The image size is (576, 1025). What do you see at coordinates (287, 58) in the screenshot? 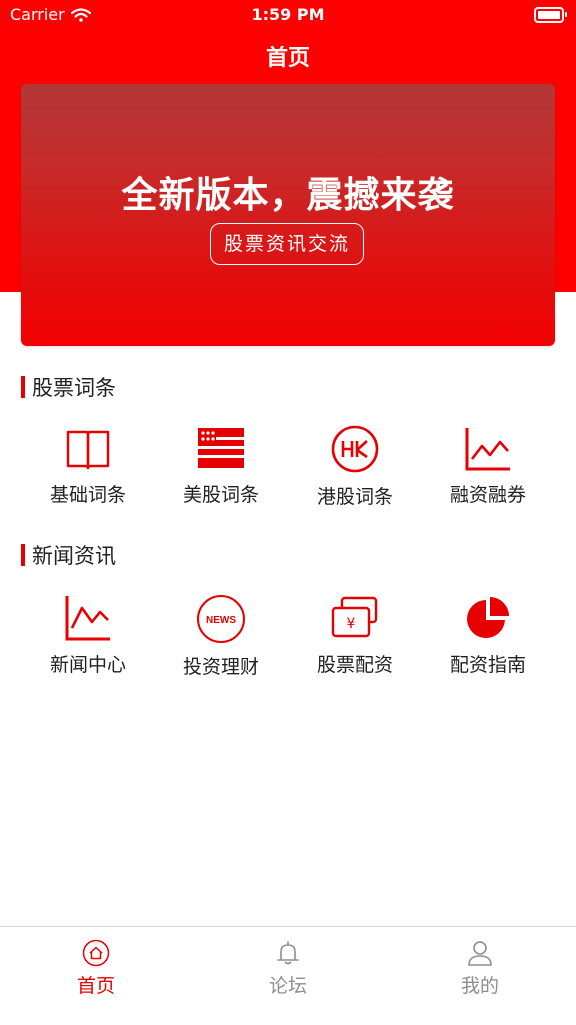
I see `page-title: 首页` at bounding box center [287, 58].